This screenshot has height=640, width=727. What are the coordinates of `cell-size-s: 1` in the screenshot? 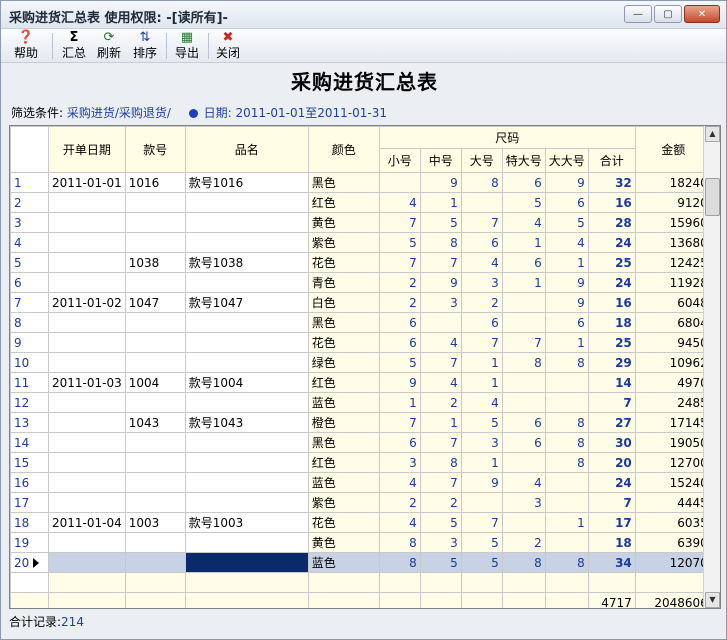 It's located at (399, 402).